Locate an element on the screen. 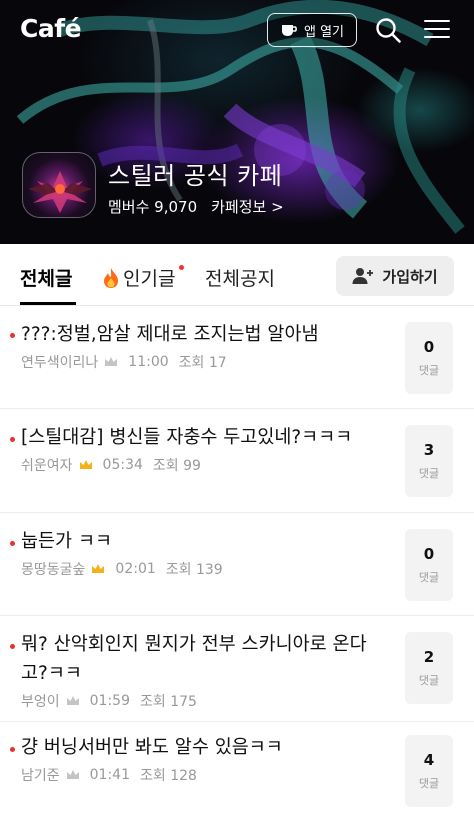 The image size is (474, 822). coffee-cup-icon is located at coordinates (289, 30).